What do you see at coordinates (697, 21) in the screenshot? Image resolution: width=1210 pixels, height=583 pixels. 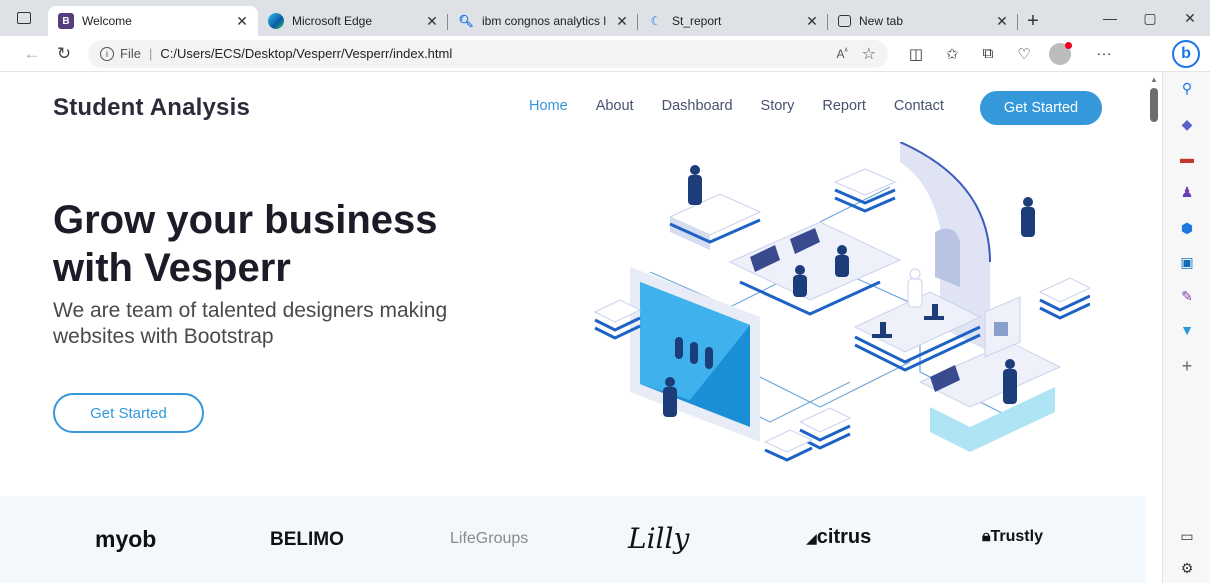 I see `tab-title: St_report` at bounding box center [697, 21].